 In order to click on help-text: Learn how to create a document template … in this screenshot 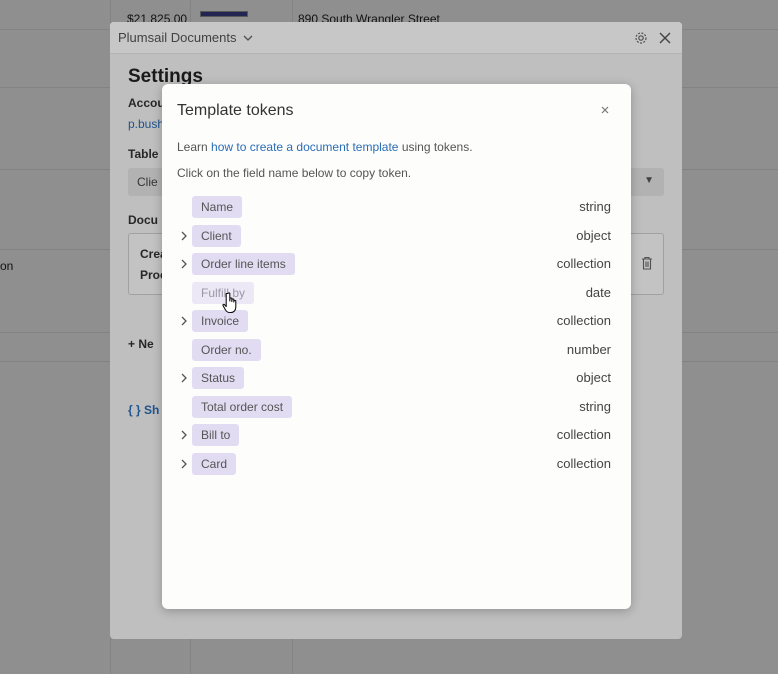, I will do `click(325, 147)`.